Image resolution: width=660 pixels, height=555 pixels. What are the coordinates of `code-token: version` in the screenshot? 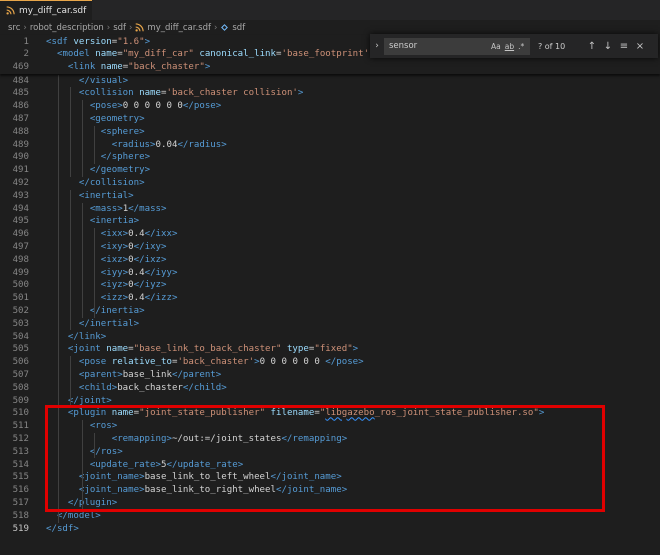 It's located at (92, 41).